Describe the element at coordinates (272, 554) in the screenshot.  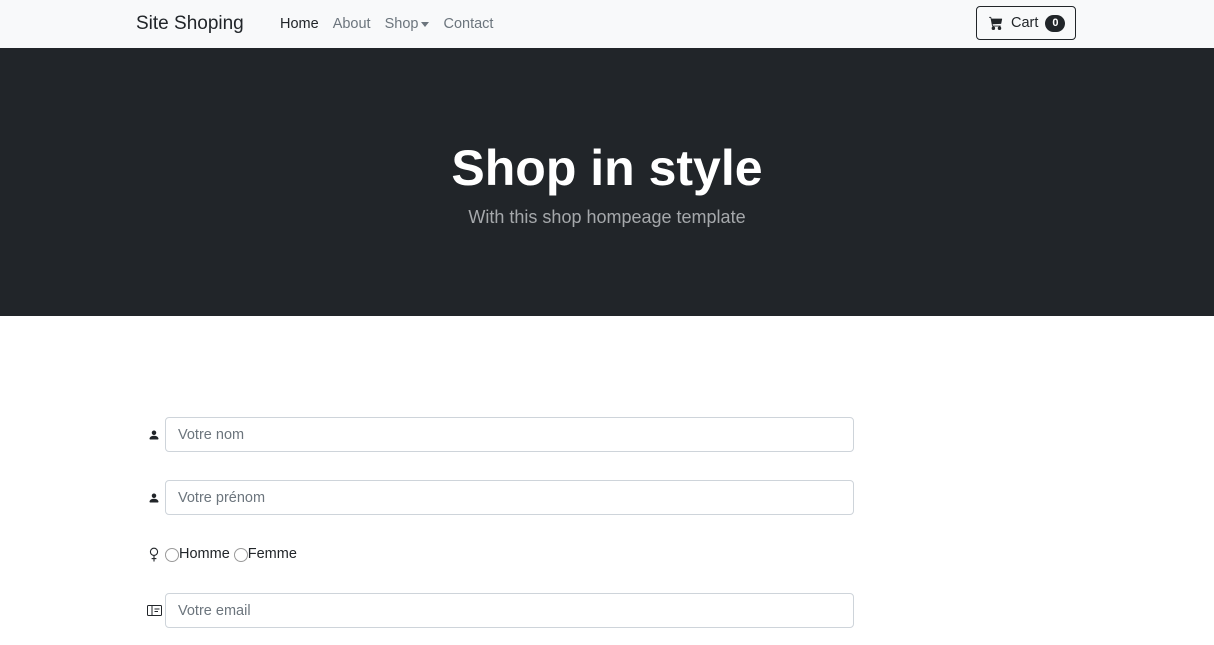
I see `radio-femme-label: Femme` at that location.